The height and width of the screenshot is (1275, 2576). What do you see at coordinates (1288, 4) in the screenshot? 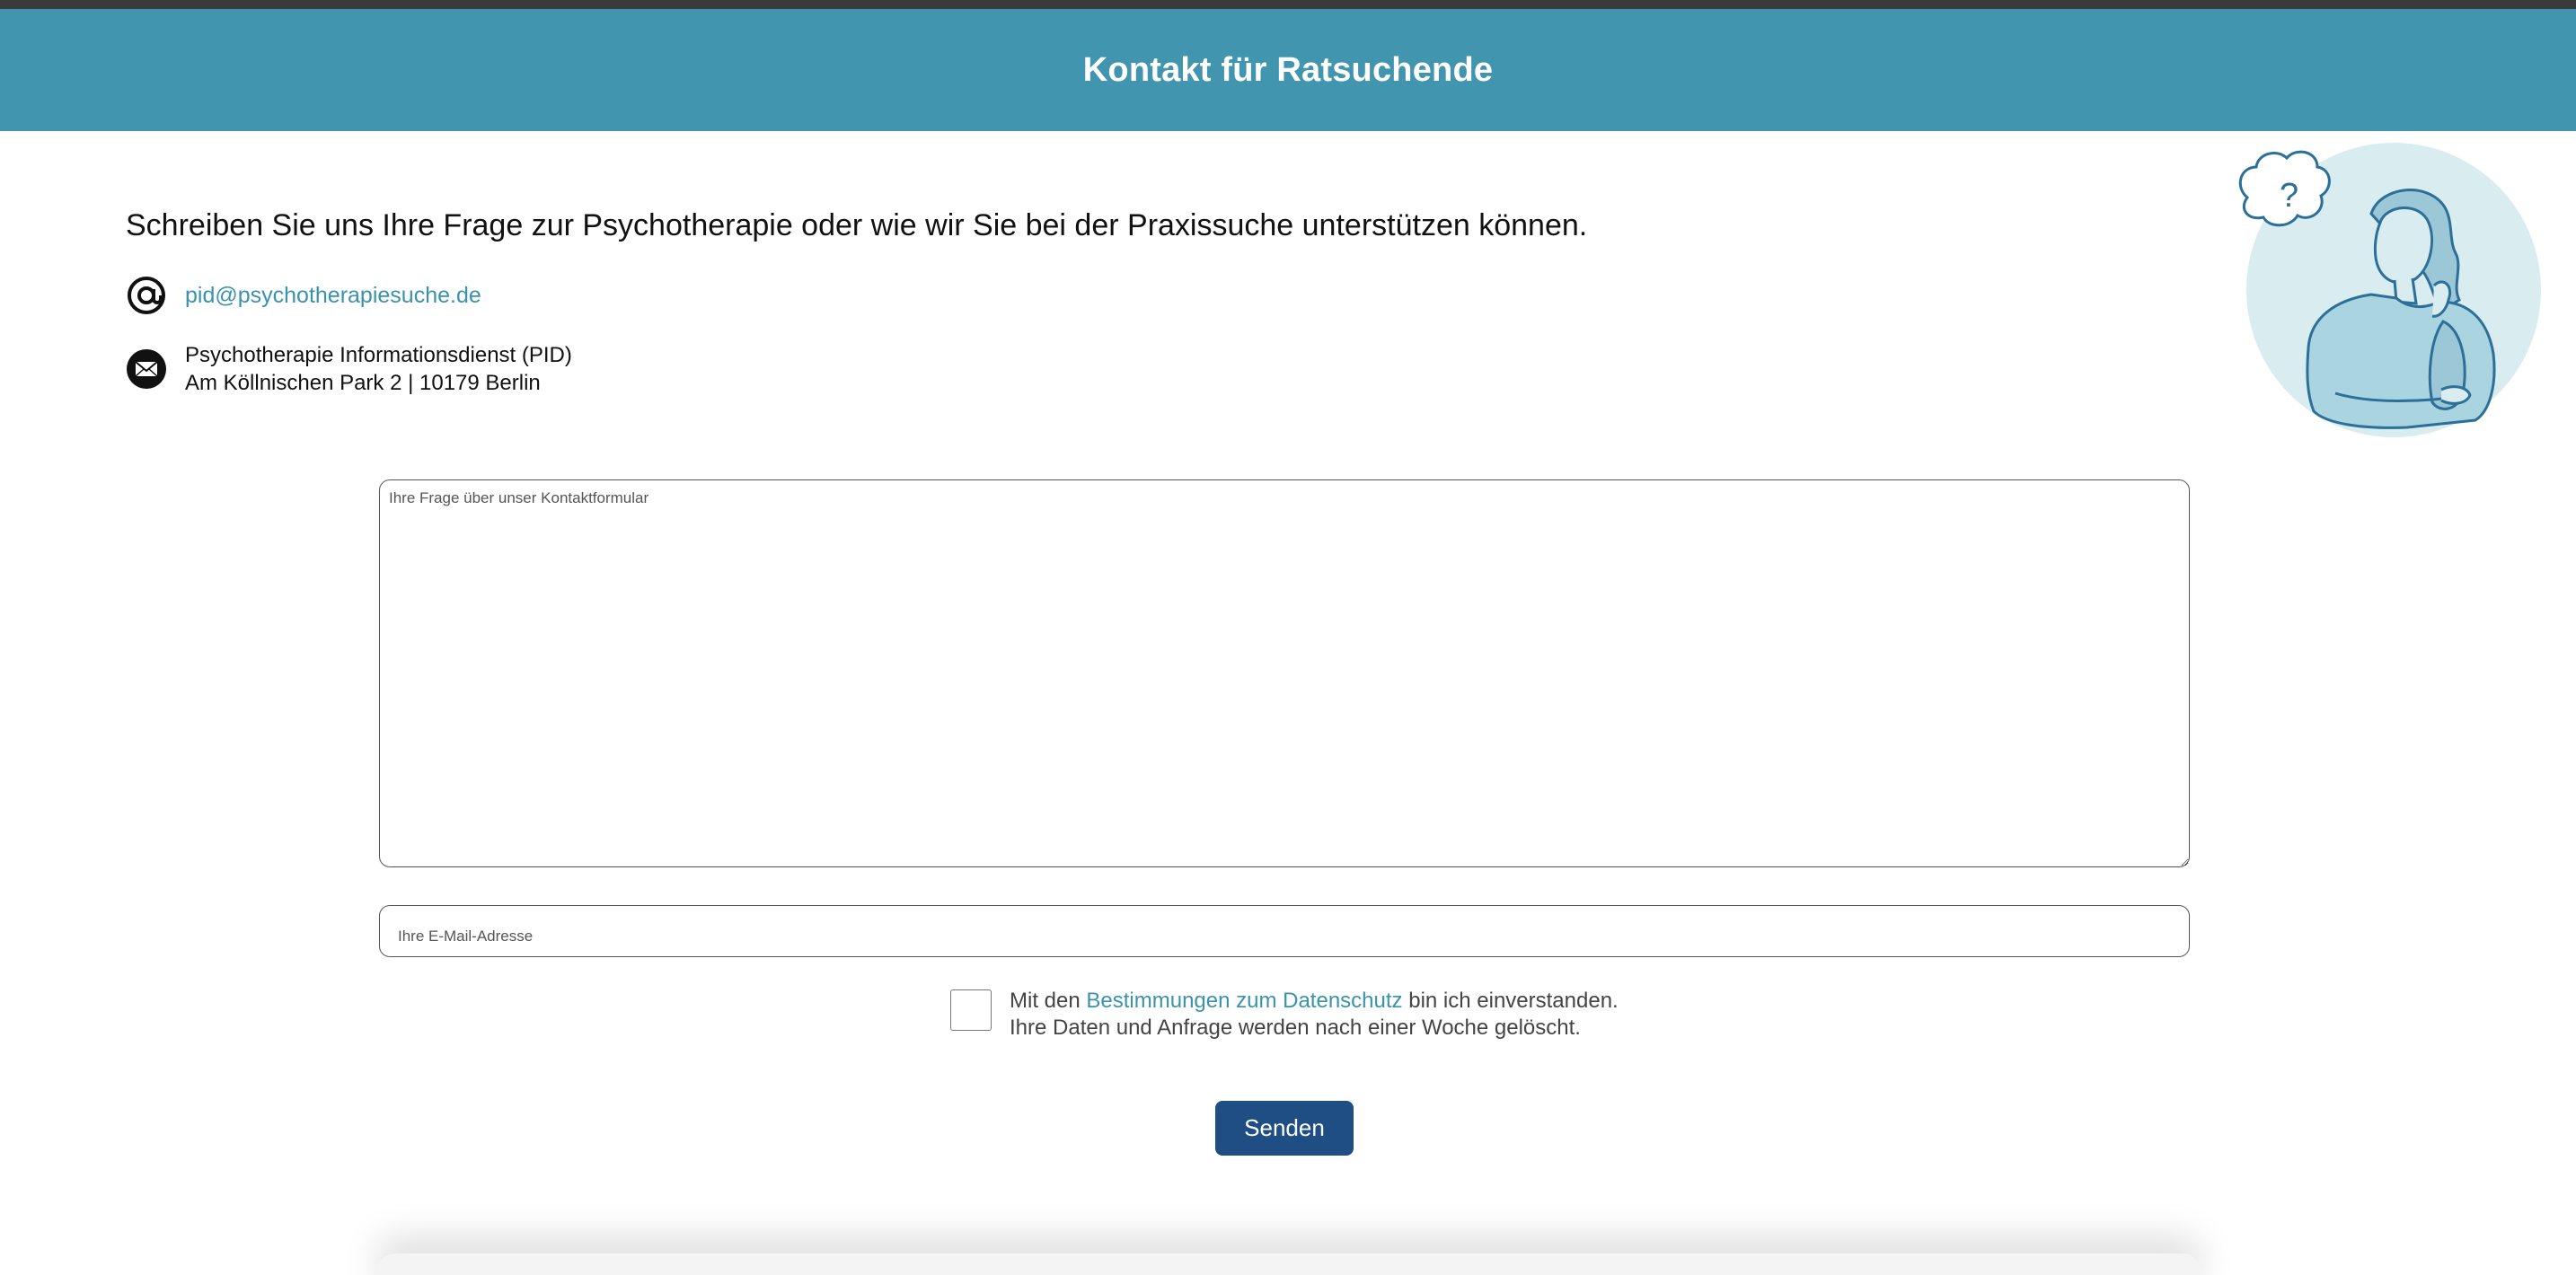
I see `browser-top-strip` at bounding box center [1288, 4].